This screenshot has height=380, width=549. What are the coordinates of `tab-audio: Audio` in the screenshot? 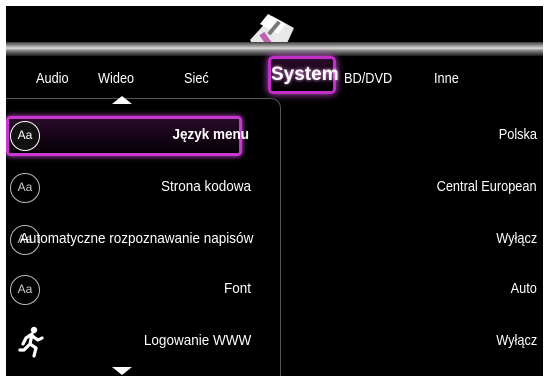 It's located at (52, 78).